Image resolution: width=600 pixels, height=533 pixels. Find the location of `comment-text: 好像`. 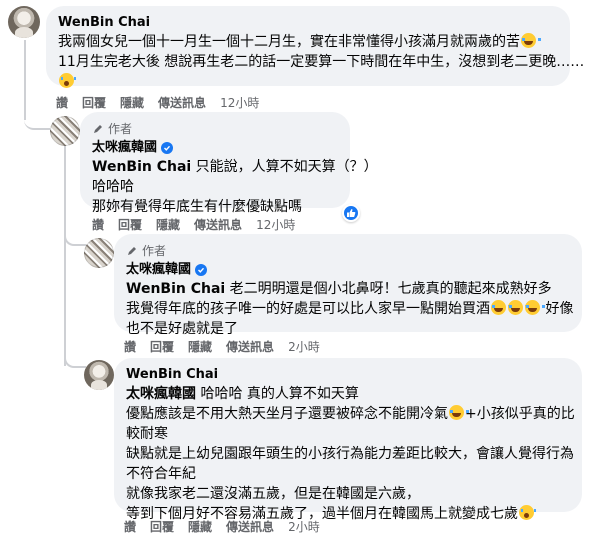

comment-text: 好像 is located at coordinates (557, 309).